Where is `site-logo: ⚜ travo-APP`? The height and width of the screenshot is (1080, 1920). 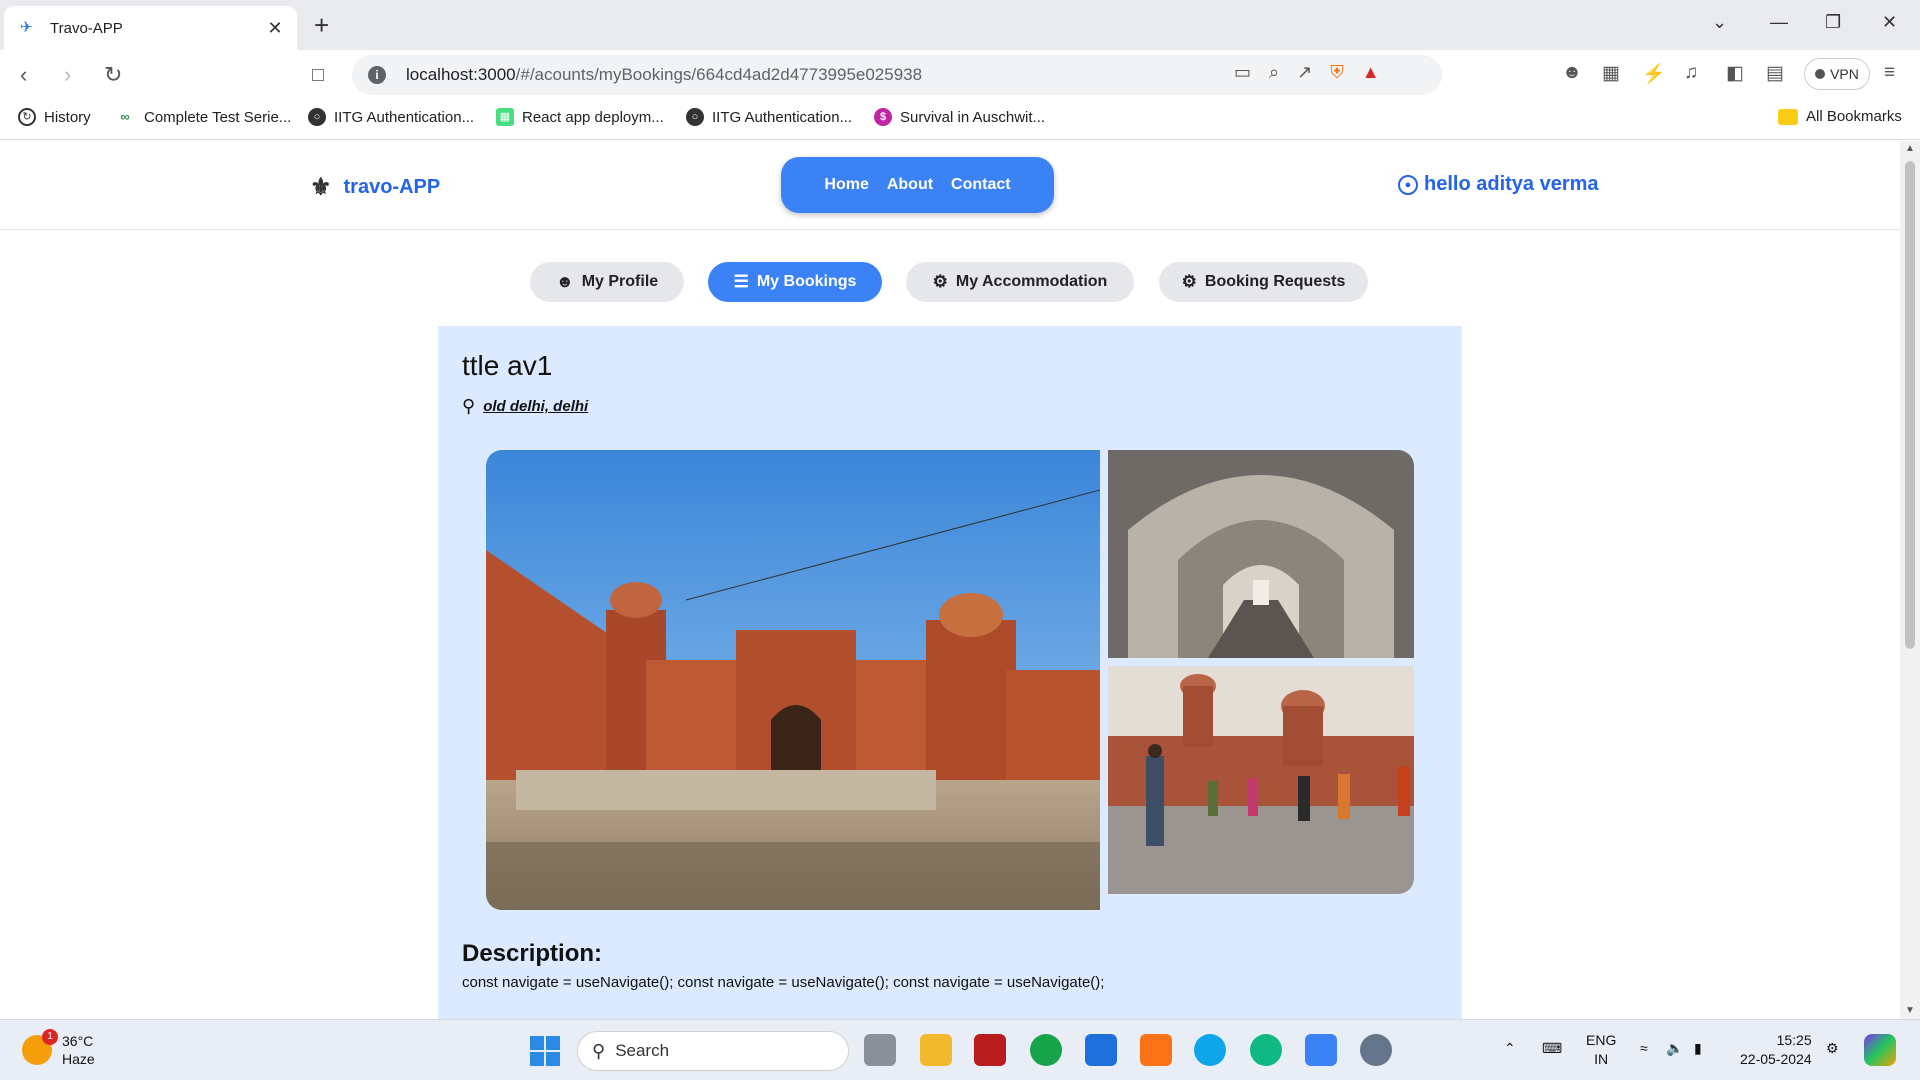
site-logo: ⚜ travo-APP is located at coordinates (375, 187).